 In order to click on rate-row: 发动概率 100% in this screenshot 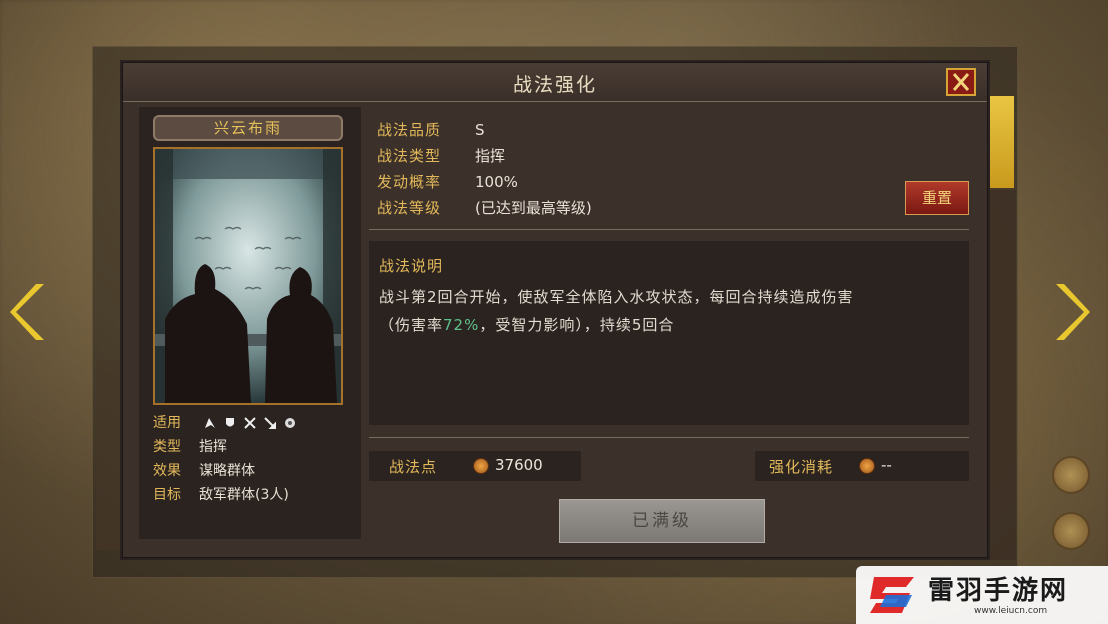, I will do `click(447, 182)`.